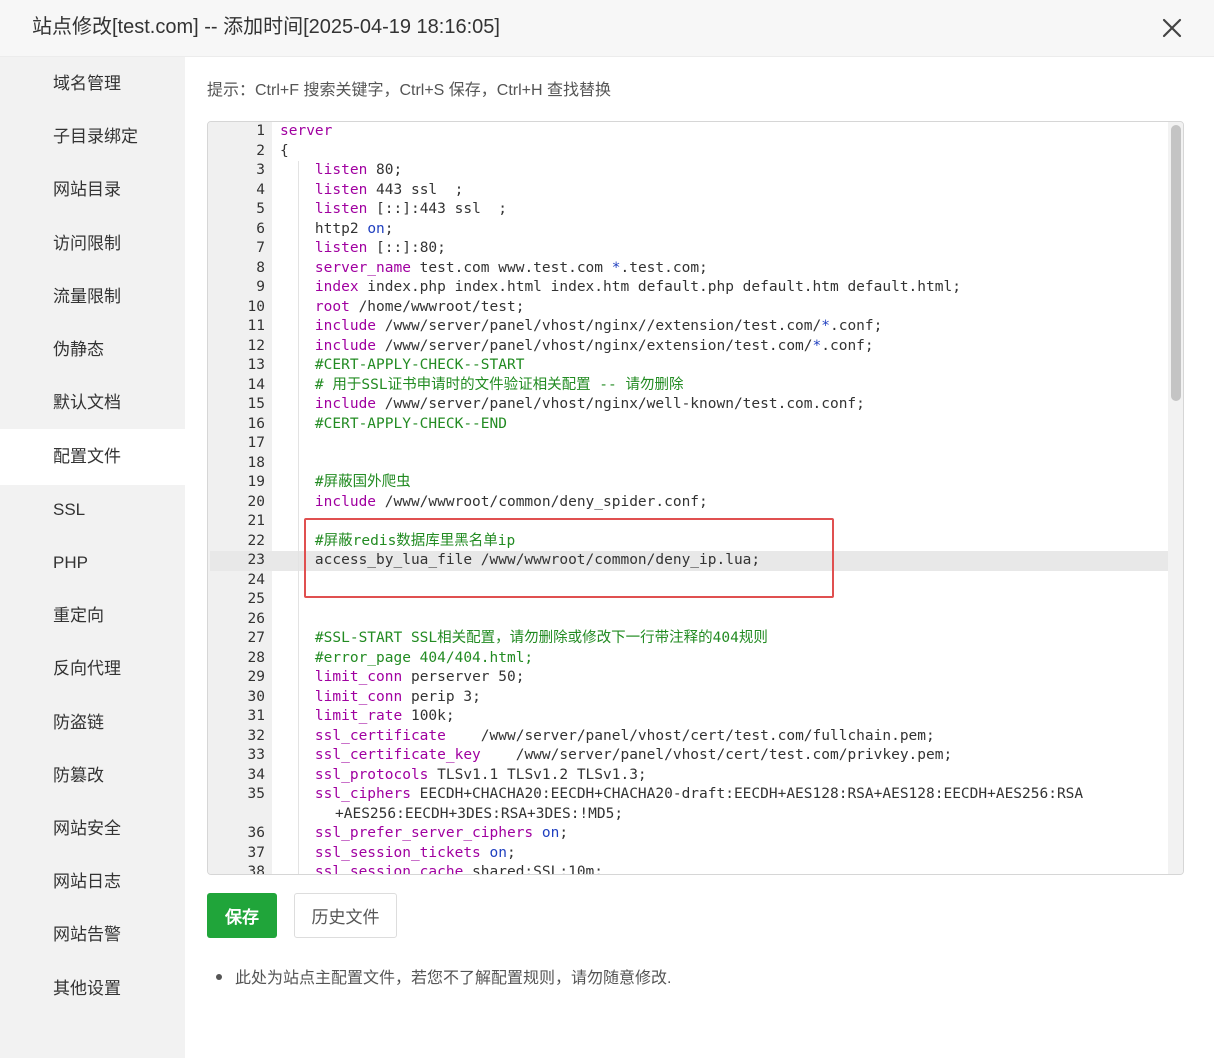 The height and width of the screenshot is (1058, 1214). I want to click on sidebar-item-access-limit: 访问限制, so click(92, 244).